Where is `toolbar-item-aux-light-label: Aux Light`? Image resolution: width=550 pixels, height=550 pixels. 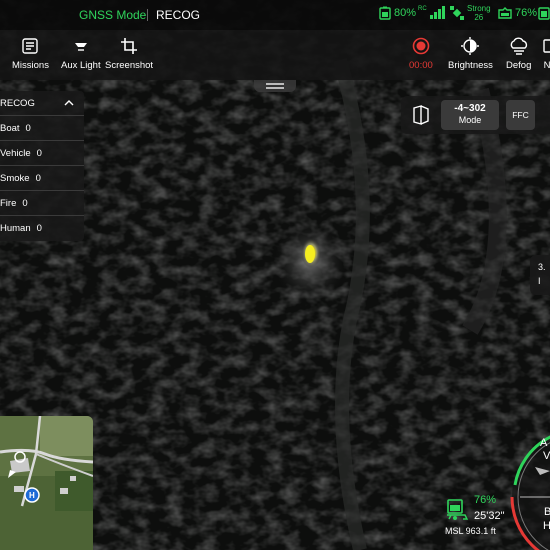 toolbar-item-aux-light-label: Aux Light is located at coordinates (81, 65).